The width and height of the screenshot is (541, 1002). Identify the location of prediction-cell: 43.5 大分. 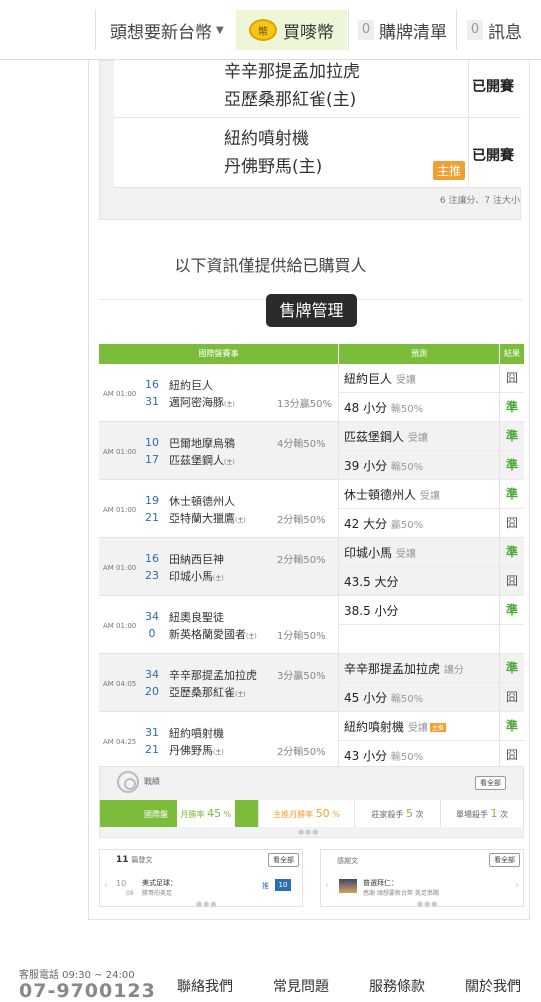
(418, 581).